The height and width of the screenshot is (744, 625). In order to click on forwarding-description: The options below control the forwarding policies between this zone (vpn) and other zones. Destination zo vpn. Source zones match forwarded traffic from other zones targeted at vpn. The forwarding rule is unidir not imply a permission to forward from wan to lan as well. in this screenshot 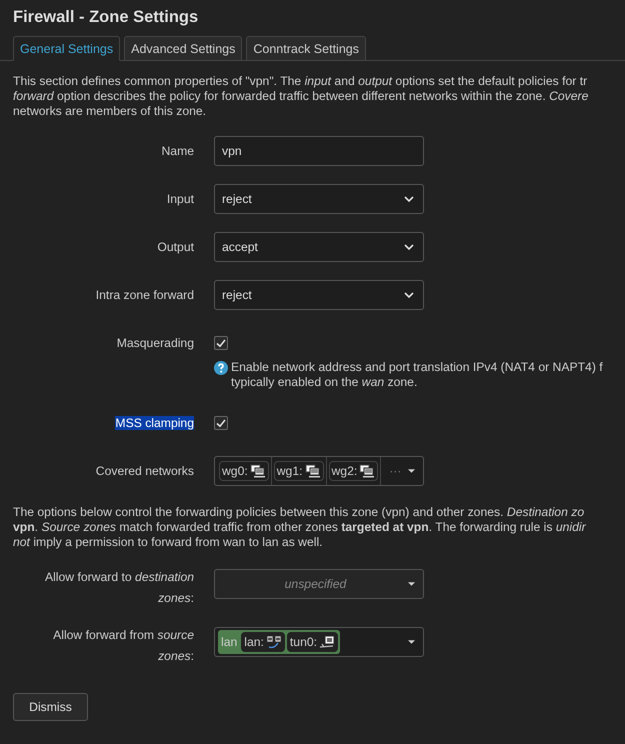, I will do `click(300, 527)`.